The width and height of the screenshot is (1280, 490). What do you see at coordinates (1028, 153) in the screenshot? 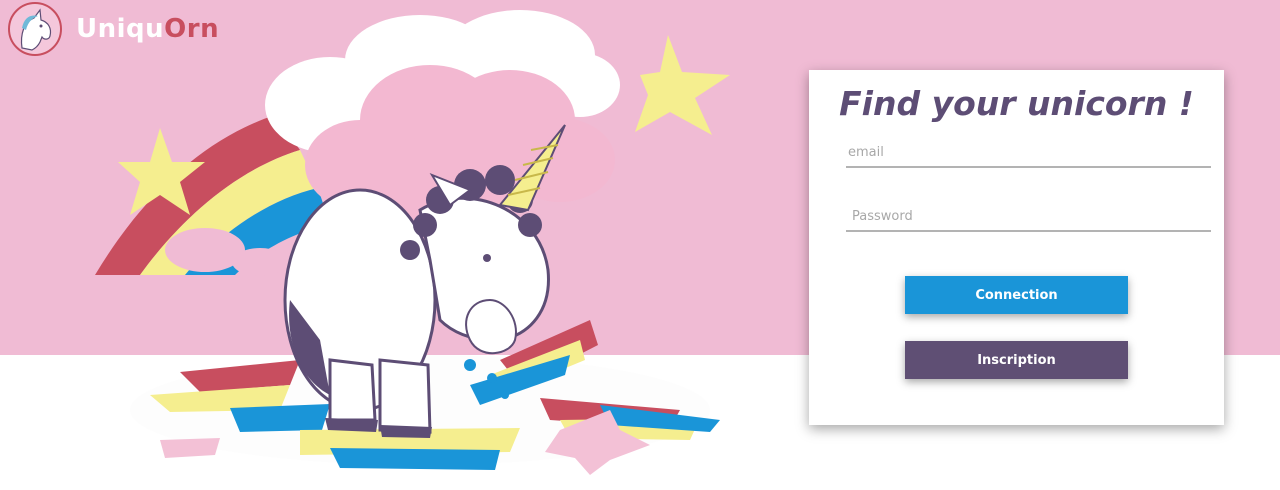
I see `email-field` at bounding box center [1028, 153].